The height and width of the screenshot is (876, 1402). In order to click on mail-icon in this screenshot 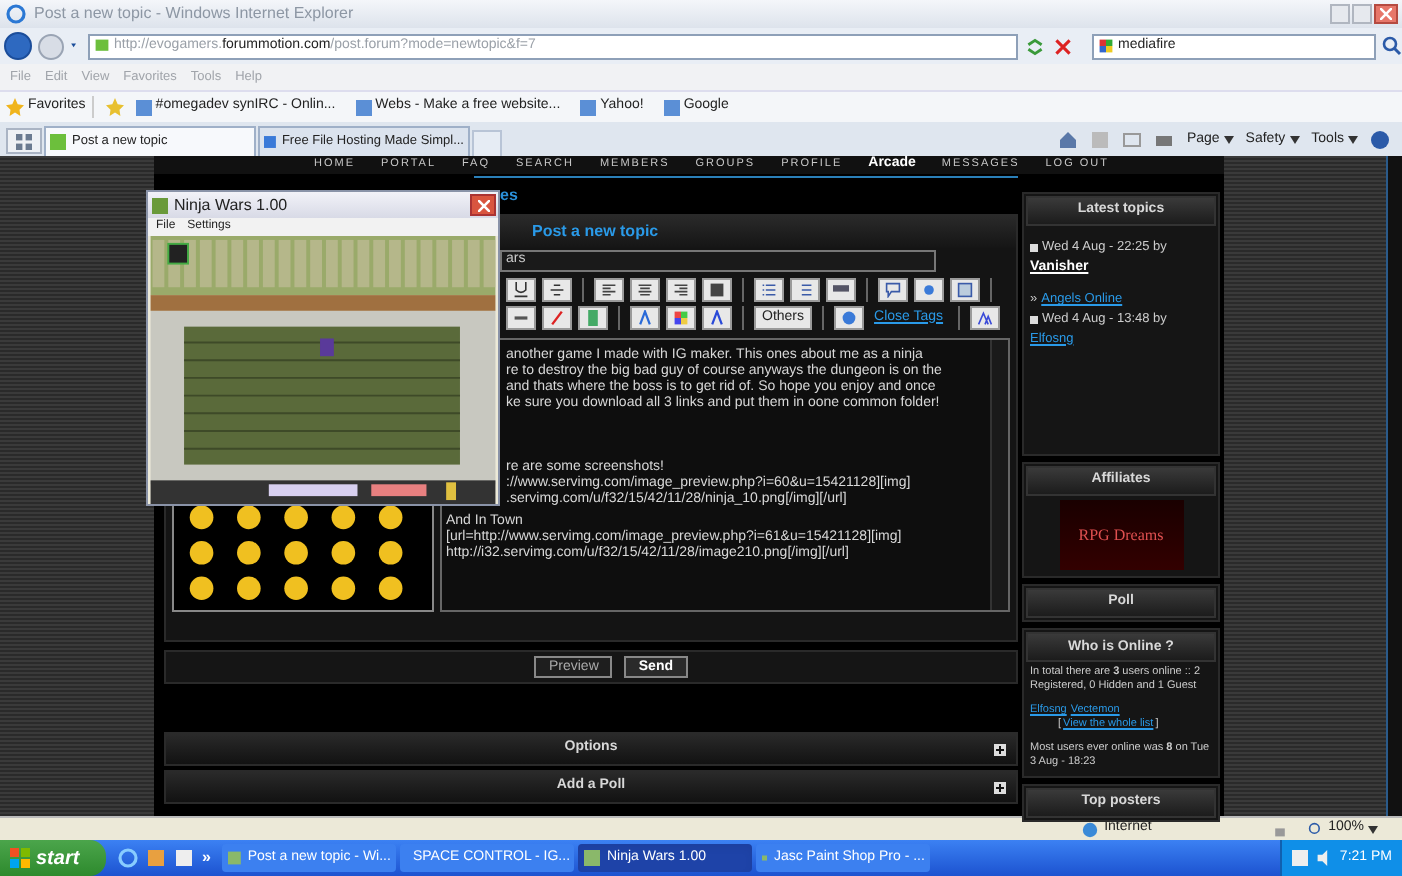, I will do `click(1132, 139)`.